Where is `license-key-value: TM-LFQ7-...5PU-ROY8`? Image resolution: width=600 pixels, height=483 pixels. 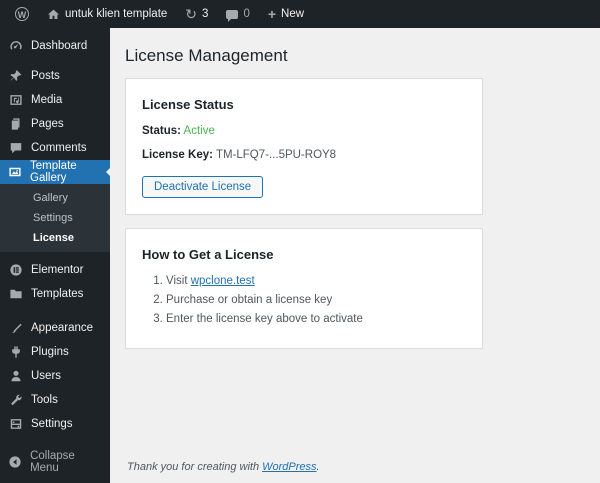
license-key-value: TM-LFQ7-...5PU-ROY8 is located at coordinates (276, 155).